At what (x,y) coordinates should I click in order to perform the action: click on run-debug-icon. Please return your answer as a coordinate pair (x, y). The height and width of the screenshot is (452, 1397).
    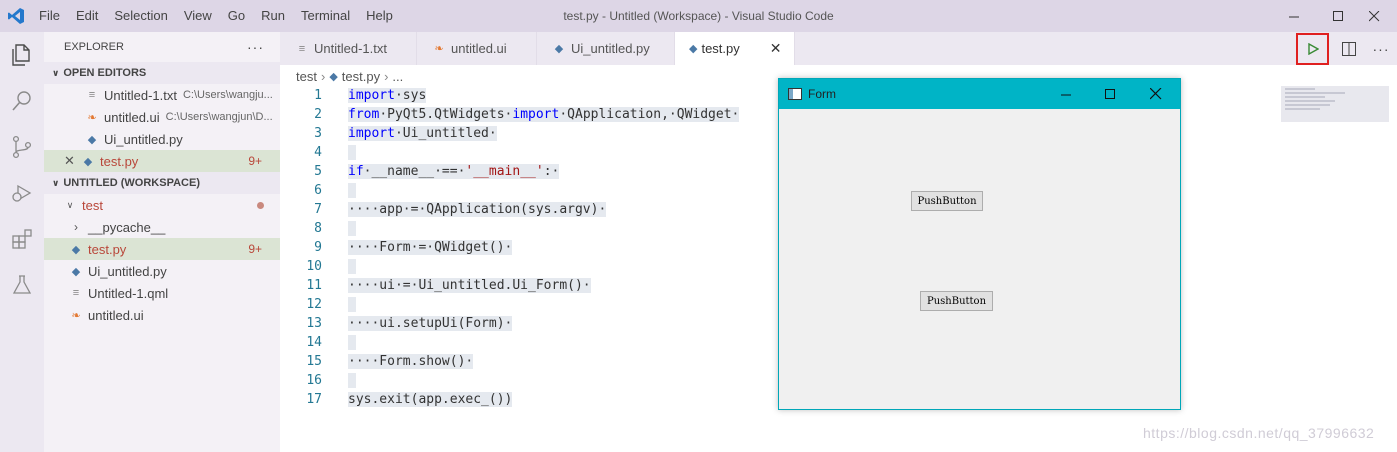
    Looking at the image, I should click on (22, 193).